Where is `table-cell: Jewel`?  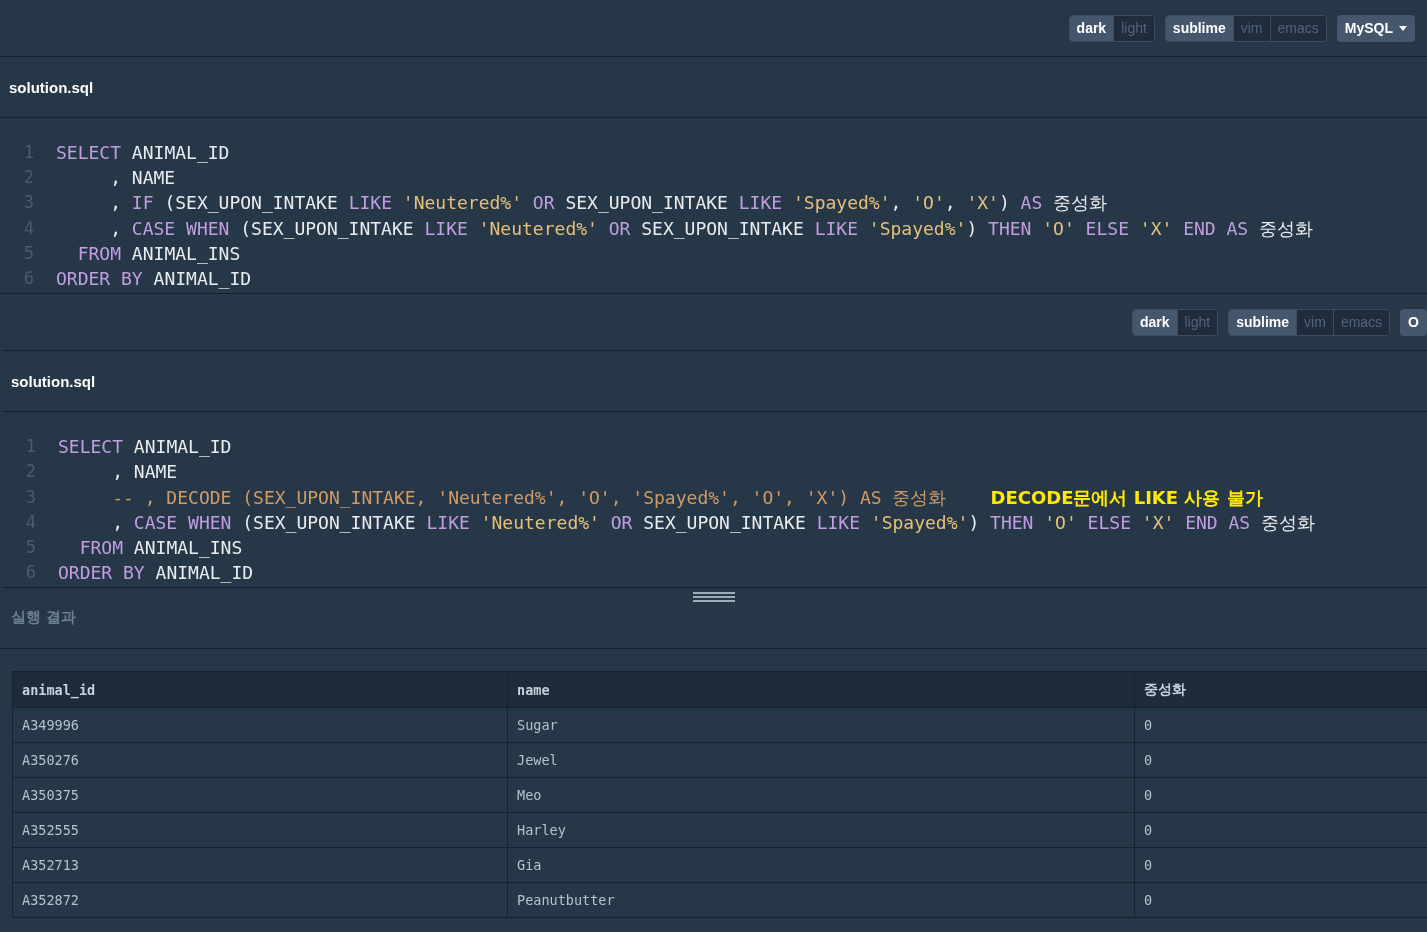
table-cell: Jewel is located at coordinates (821, 760).